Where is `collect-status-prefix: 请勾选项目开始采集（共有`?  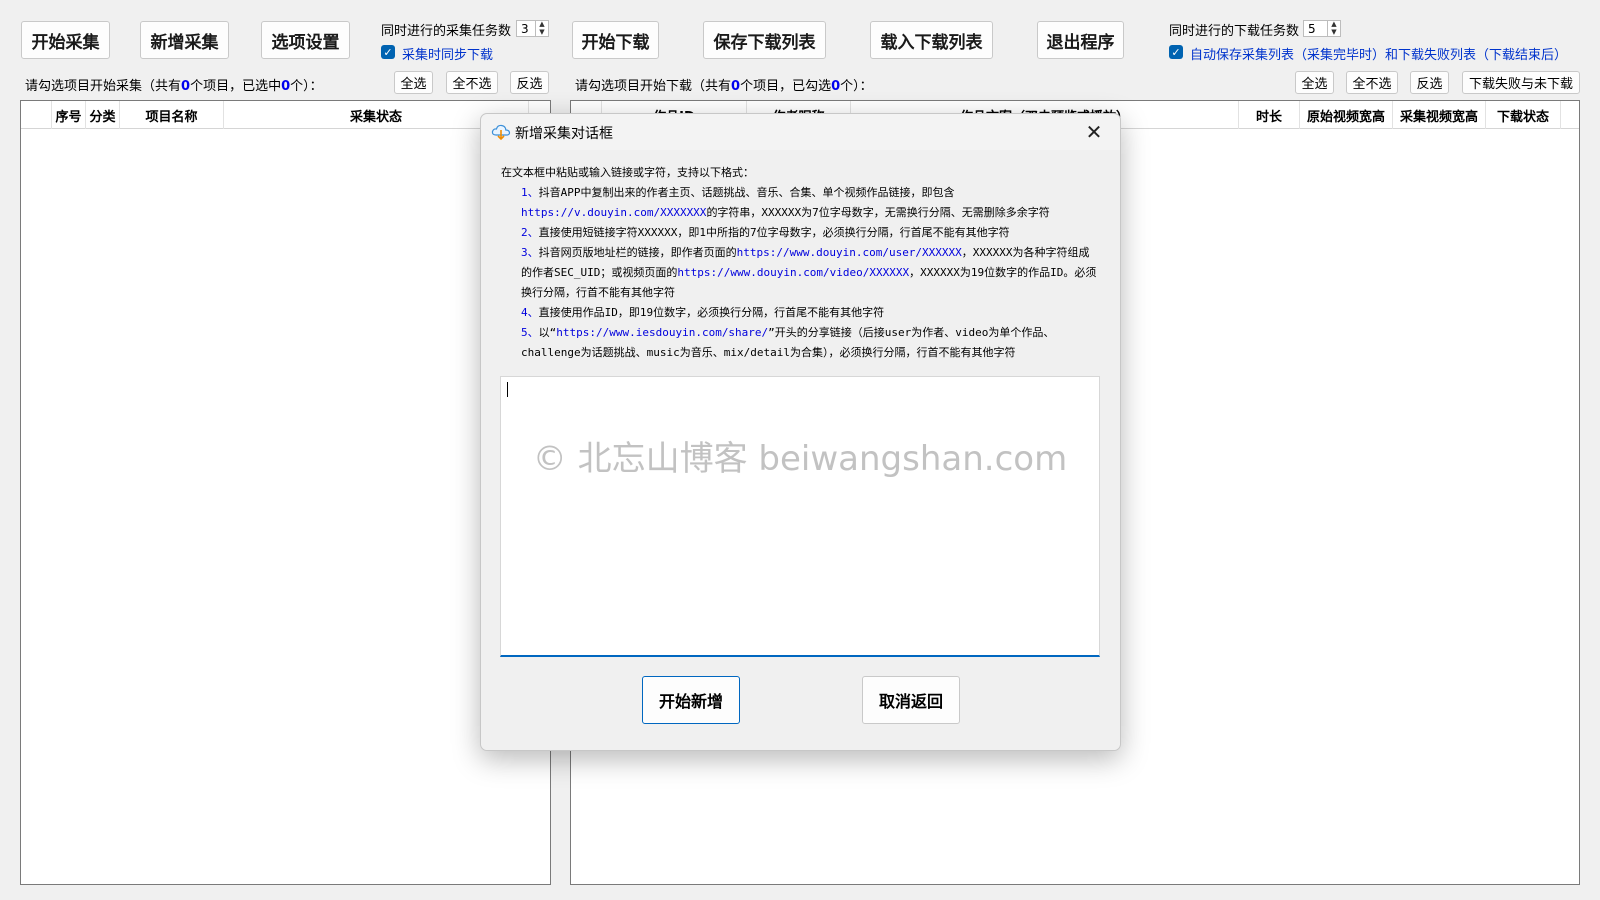 collect-status-prefix: 请勾选项目开始采集（共有 is located at coordinates (103, 86).